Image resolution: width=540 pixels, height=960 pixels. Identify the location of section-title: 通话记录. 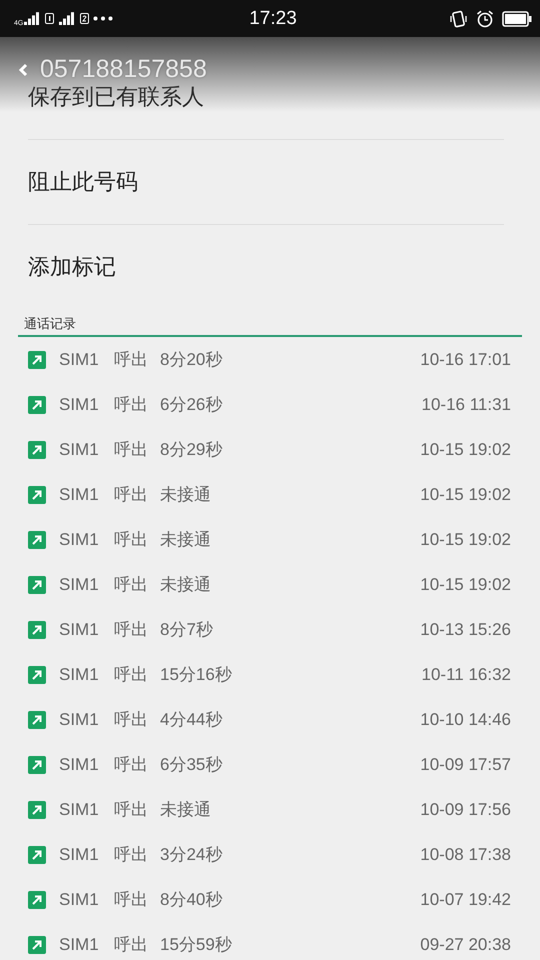
(270, 326).